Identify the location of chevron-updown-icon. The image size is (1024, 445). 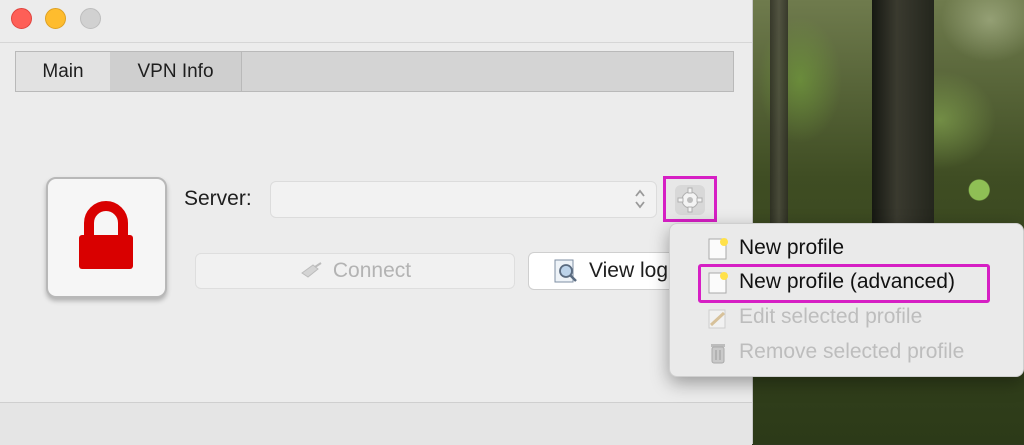
(640, 199).